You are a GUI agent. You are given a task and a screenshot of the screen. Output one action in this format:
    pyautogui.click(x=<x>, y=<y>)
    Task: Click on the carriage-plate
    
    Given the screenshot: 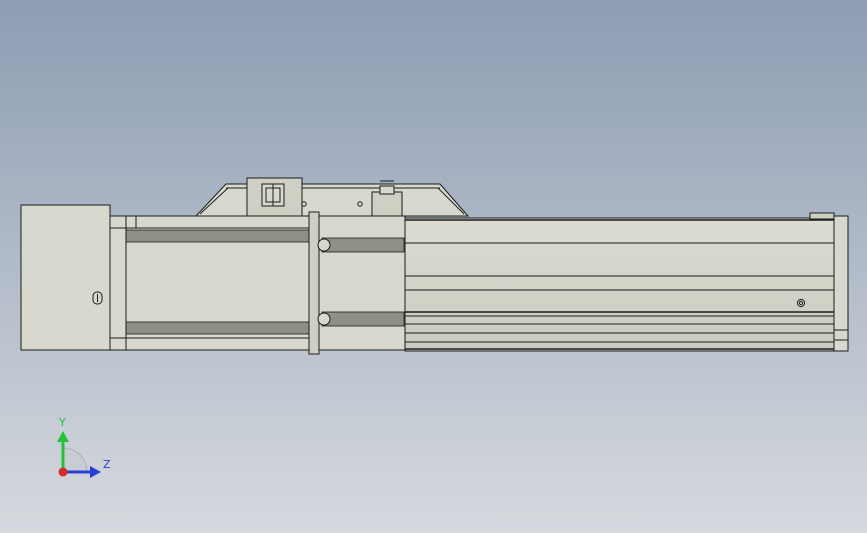 What is the action you would take?
    pyautogui.click(x=332, y=200)
    